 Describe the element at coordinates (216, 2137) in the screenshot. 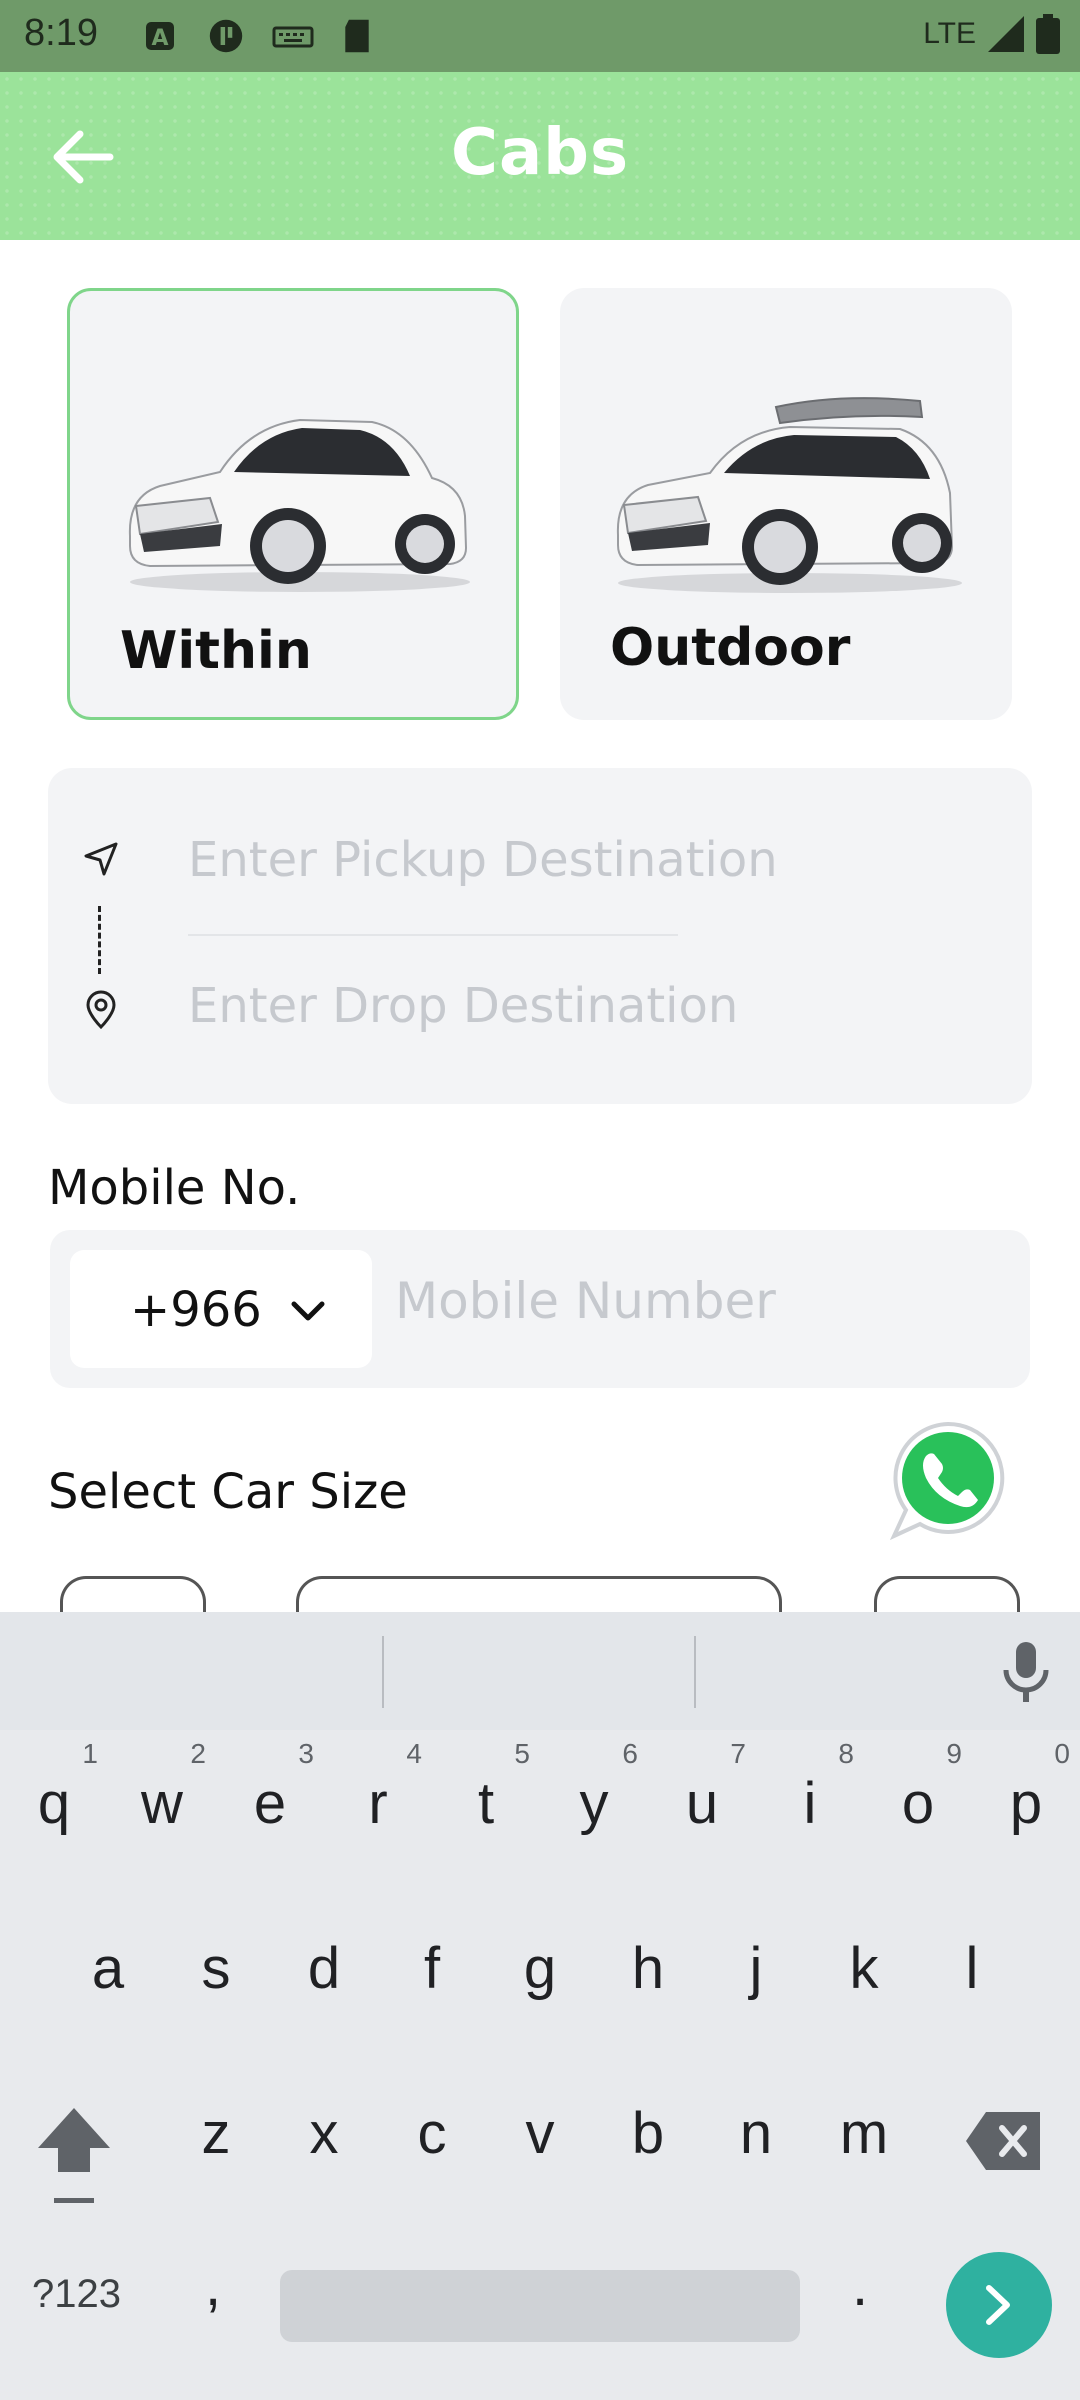

I see `key-z: z` at that location.